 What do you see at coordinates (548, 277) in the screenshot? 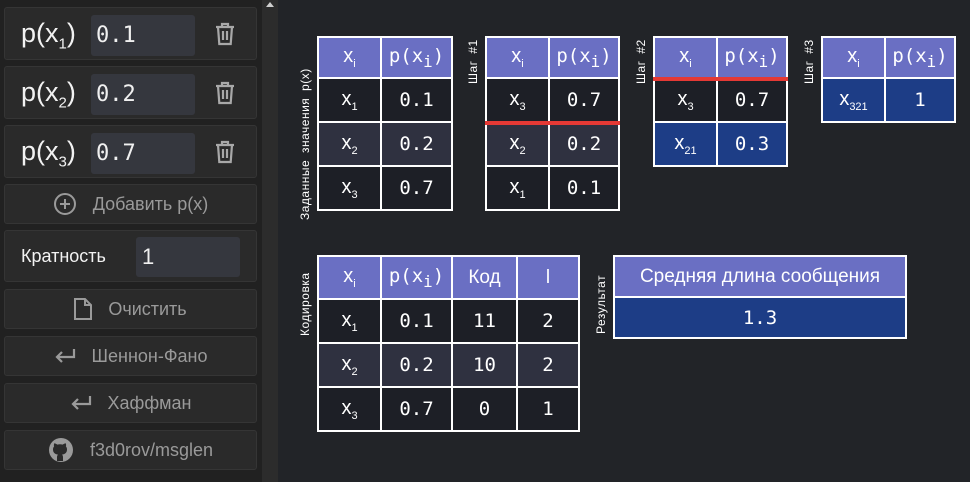
I see `column-header-length: l` at bounding box center [548, 277].